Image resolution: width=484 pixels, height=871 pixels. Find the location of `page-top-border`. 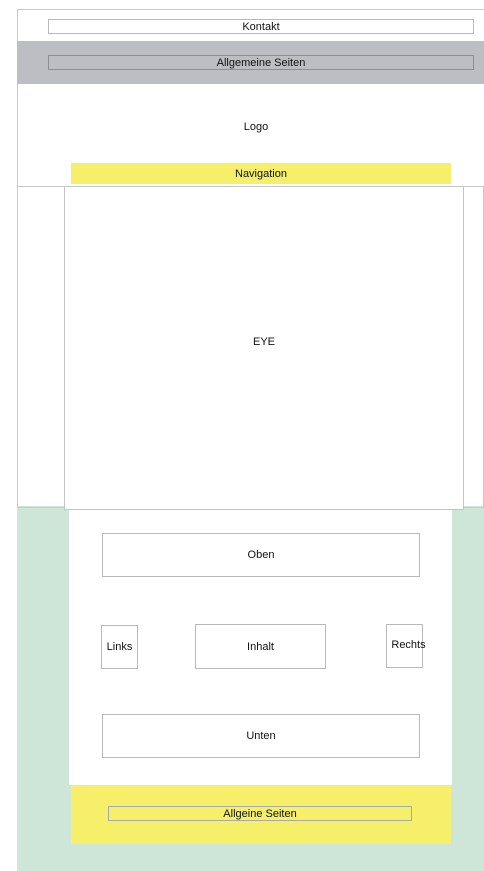

page-top-border is located at coordinates (250, 9).